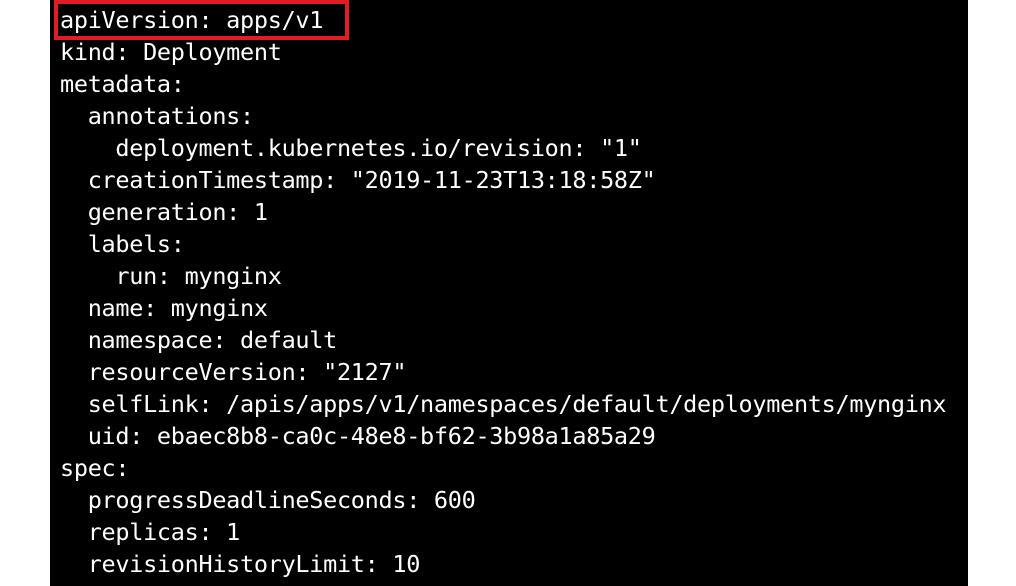  Describe the element at coordinates (240, 564) in the screenshot. I see `yaml-line-revision-history-limit: revisionHistoryLimit: 10` at that location.